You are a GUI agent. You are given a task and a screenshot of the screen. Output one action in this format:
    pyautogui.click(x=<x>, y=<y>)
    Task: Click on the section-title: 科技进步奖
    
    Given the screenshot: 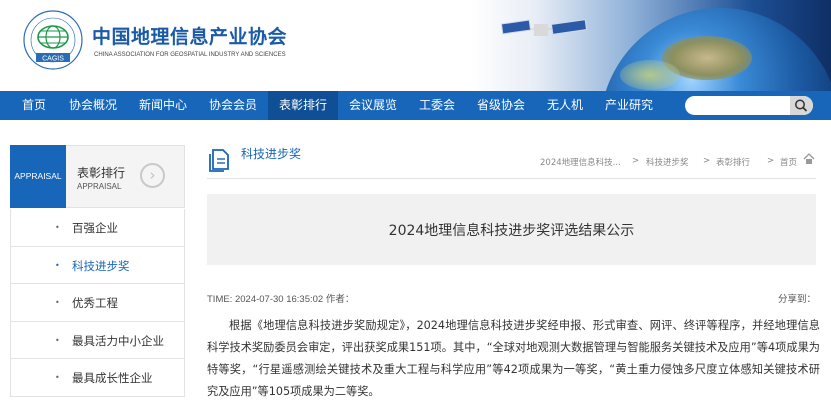 What is the action you would take?
    pyautogui.click(x=271, y=154)
    